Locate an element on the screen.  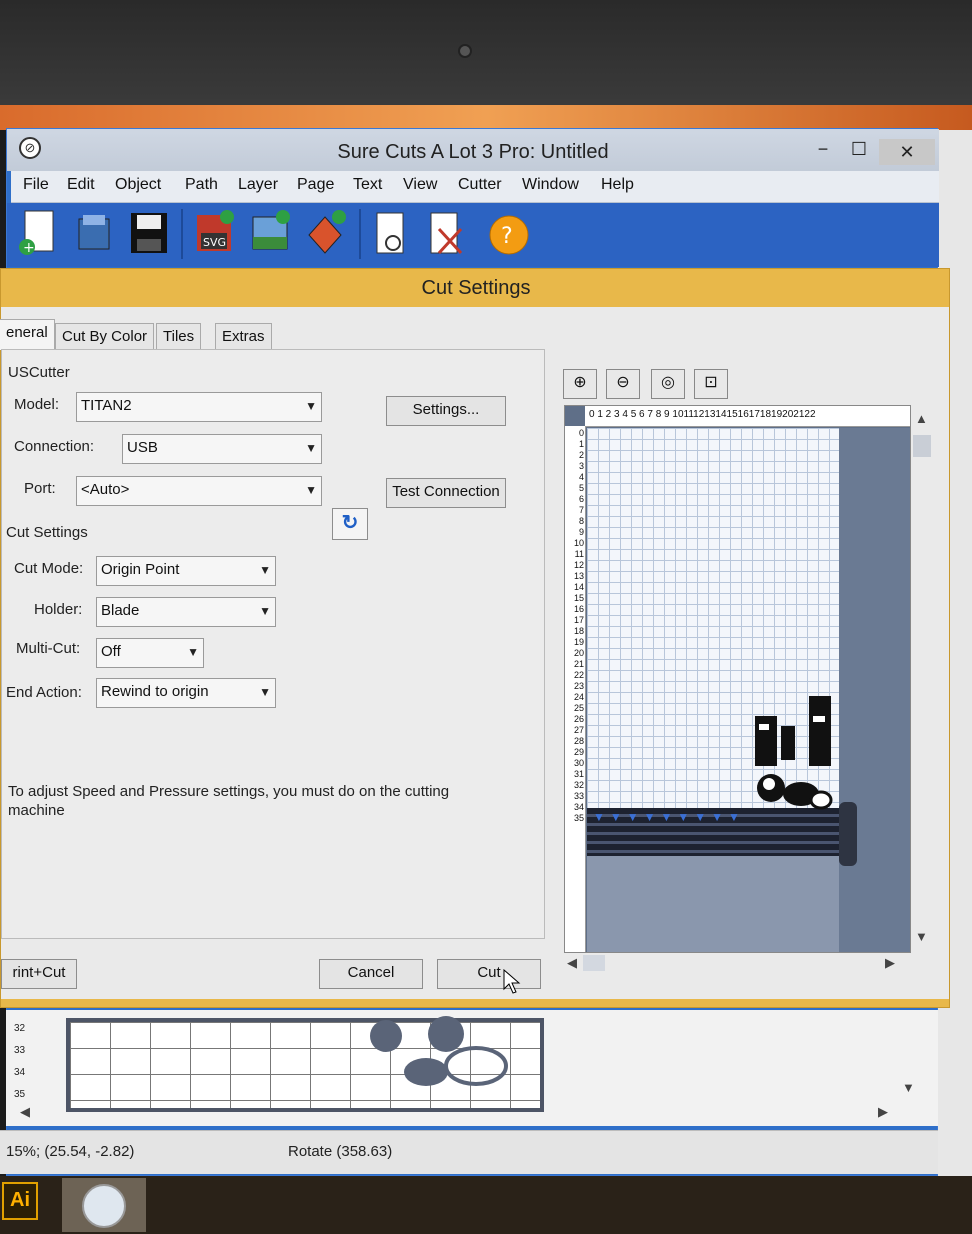
tab-cut-by-color: Cut By Color is located at coordinates (105, 337).